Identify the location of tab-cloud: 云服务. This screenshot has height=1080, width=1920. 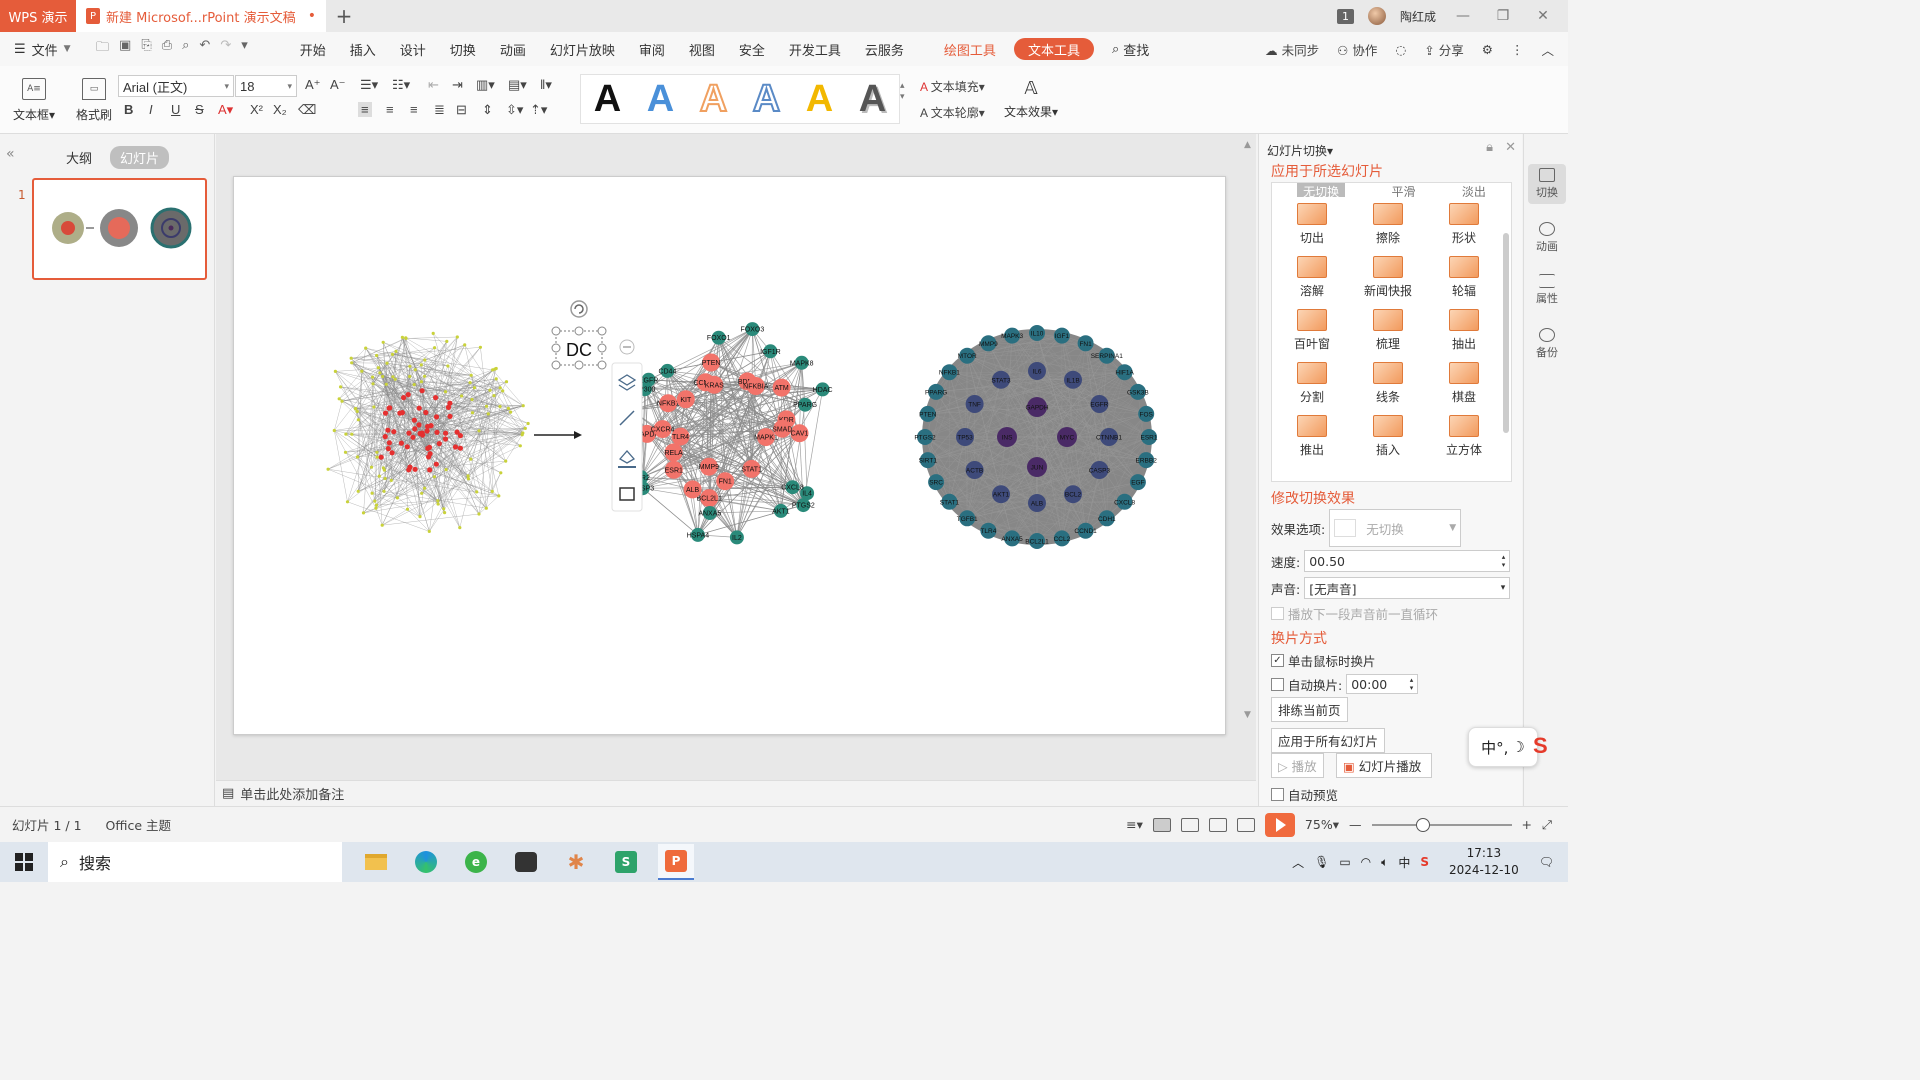
(884, 49).